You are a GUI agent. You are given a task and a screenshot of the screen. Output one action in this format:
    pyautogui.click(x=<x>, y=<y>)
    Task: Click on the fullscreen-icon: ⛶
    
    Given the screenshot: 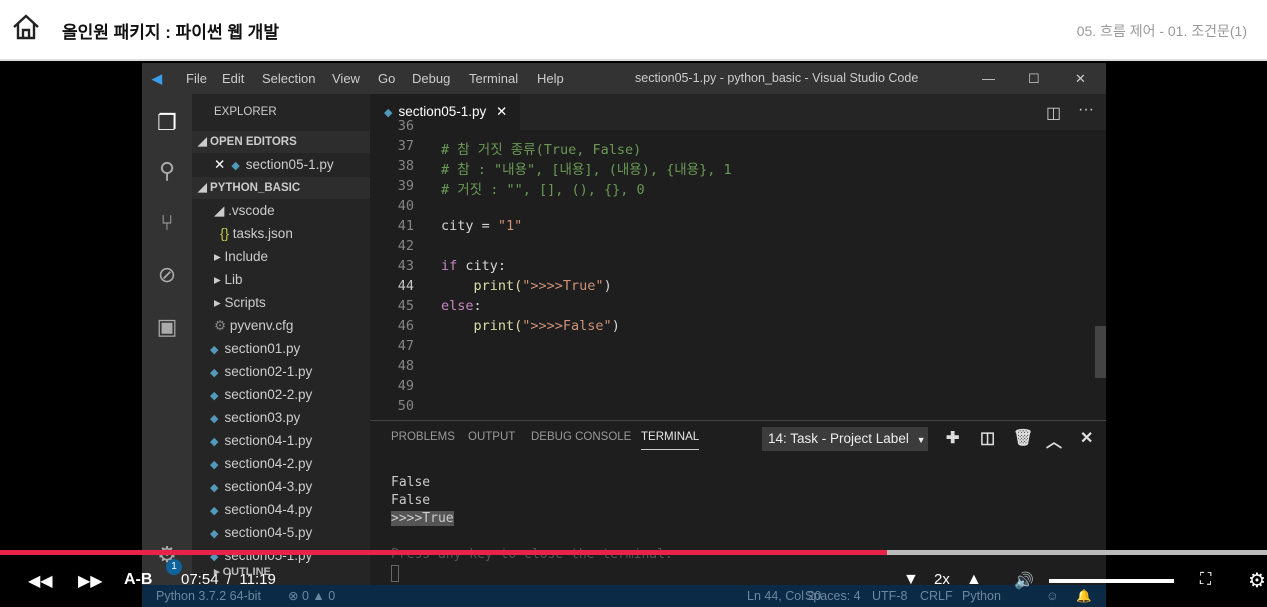 What is the action you would take?
    pyautogui.click(x=1205, y=580)
    